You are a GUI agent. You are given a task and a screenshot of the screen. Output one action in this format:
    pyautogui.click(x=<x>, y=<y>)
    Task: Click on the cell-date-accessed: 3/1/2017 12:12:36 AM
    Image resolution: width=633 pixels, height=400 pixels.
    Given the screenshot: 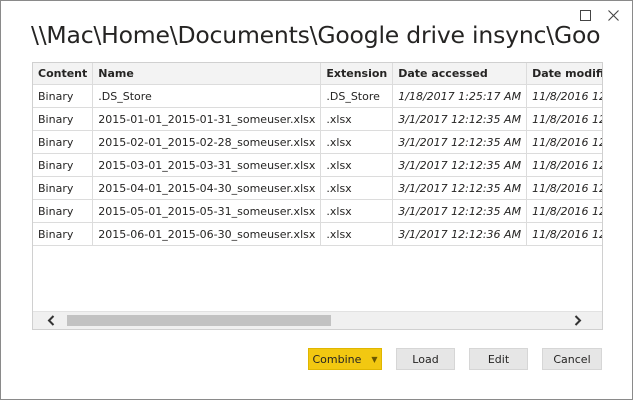 What is the action you would take?
    pyautogui.click(x=460, y=234)
    